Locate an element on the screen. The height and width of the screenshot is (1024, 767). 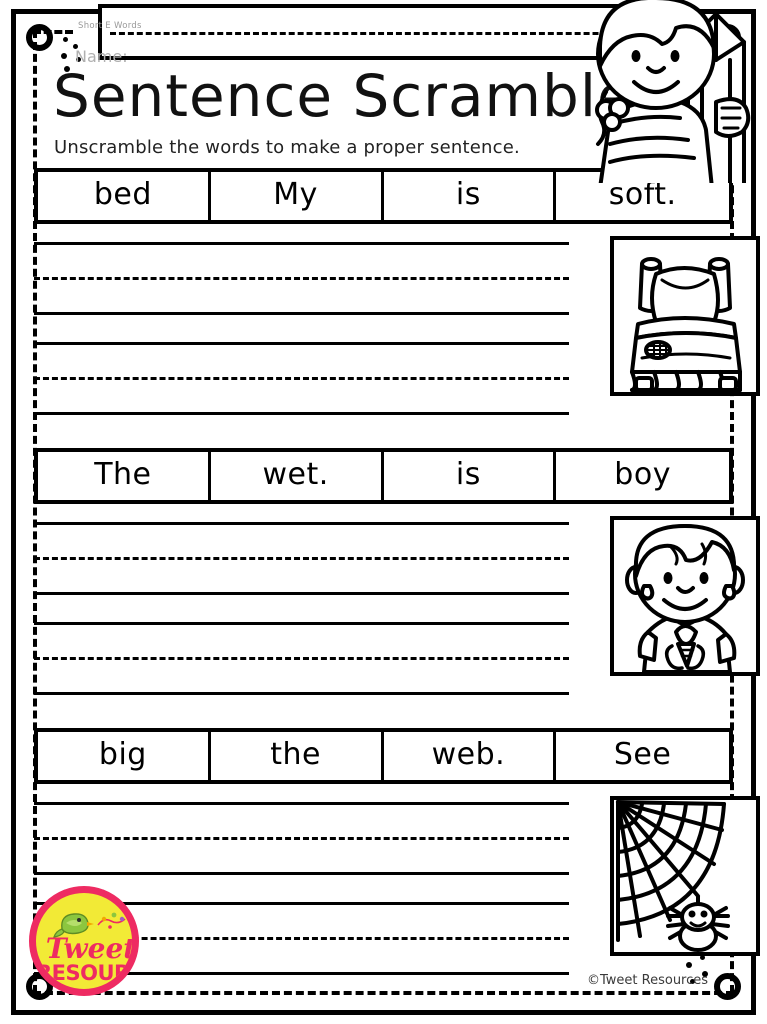
page-title: Sentence Scramble is located at coordinates (343, 96).